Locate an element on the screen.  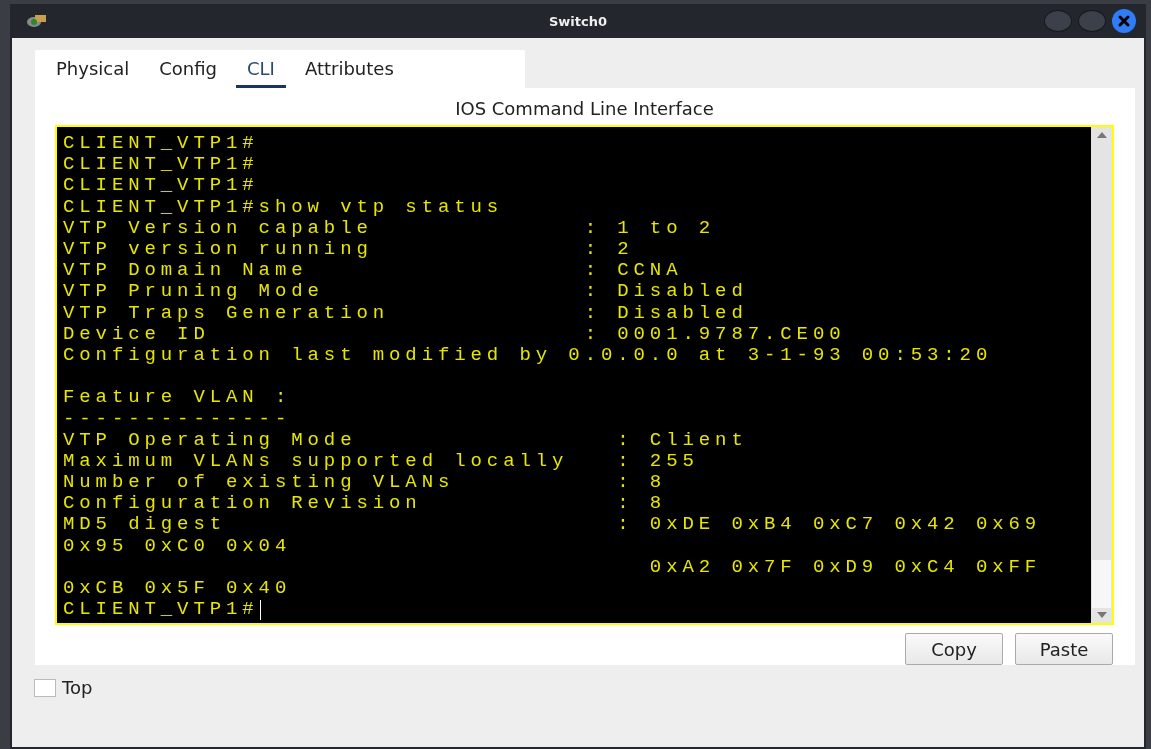
terminal-line: 0x95 0xC0 0x04 is located at coordinates (177, 546).